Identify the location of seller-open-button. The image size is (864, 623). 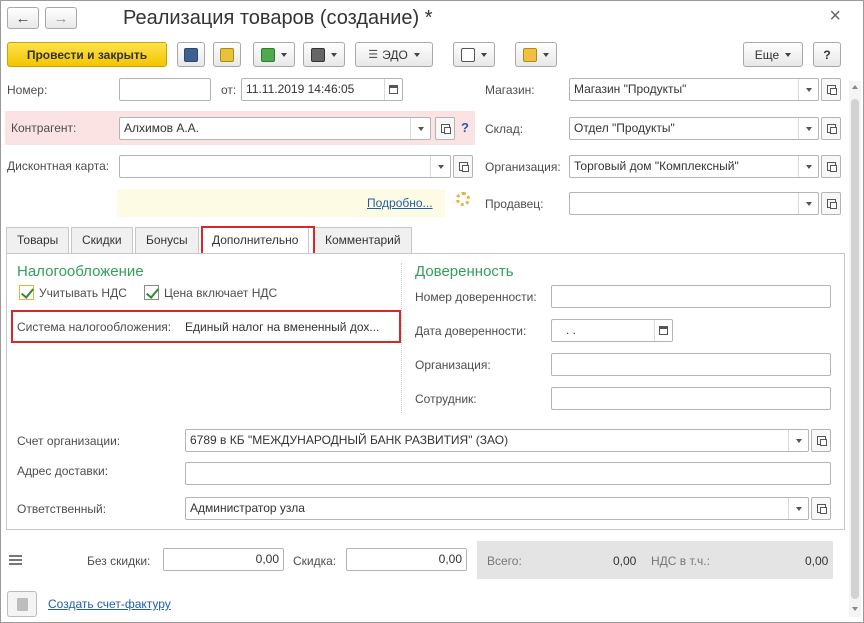
(831, 203).